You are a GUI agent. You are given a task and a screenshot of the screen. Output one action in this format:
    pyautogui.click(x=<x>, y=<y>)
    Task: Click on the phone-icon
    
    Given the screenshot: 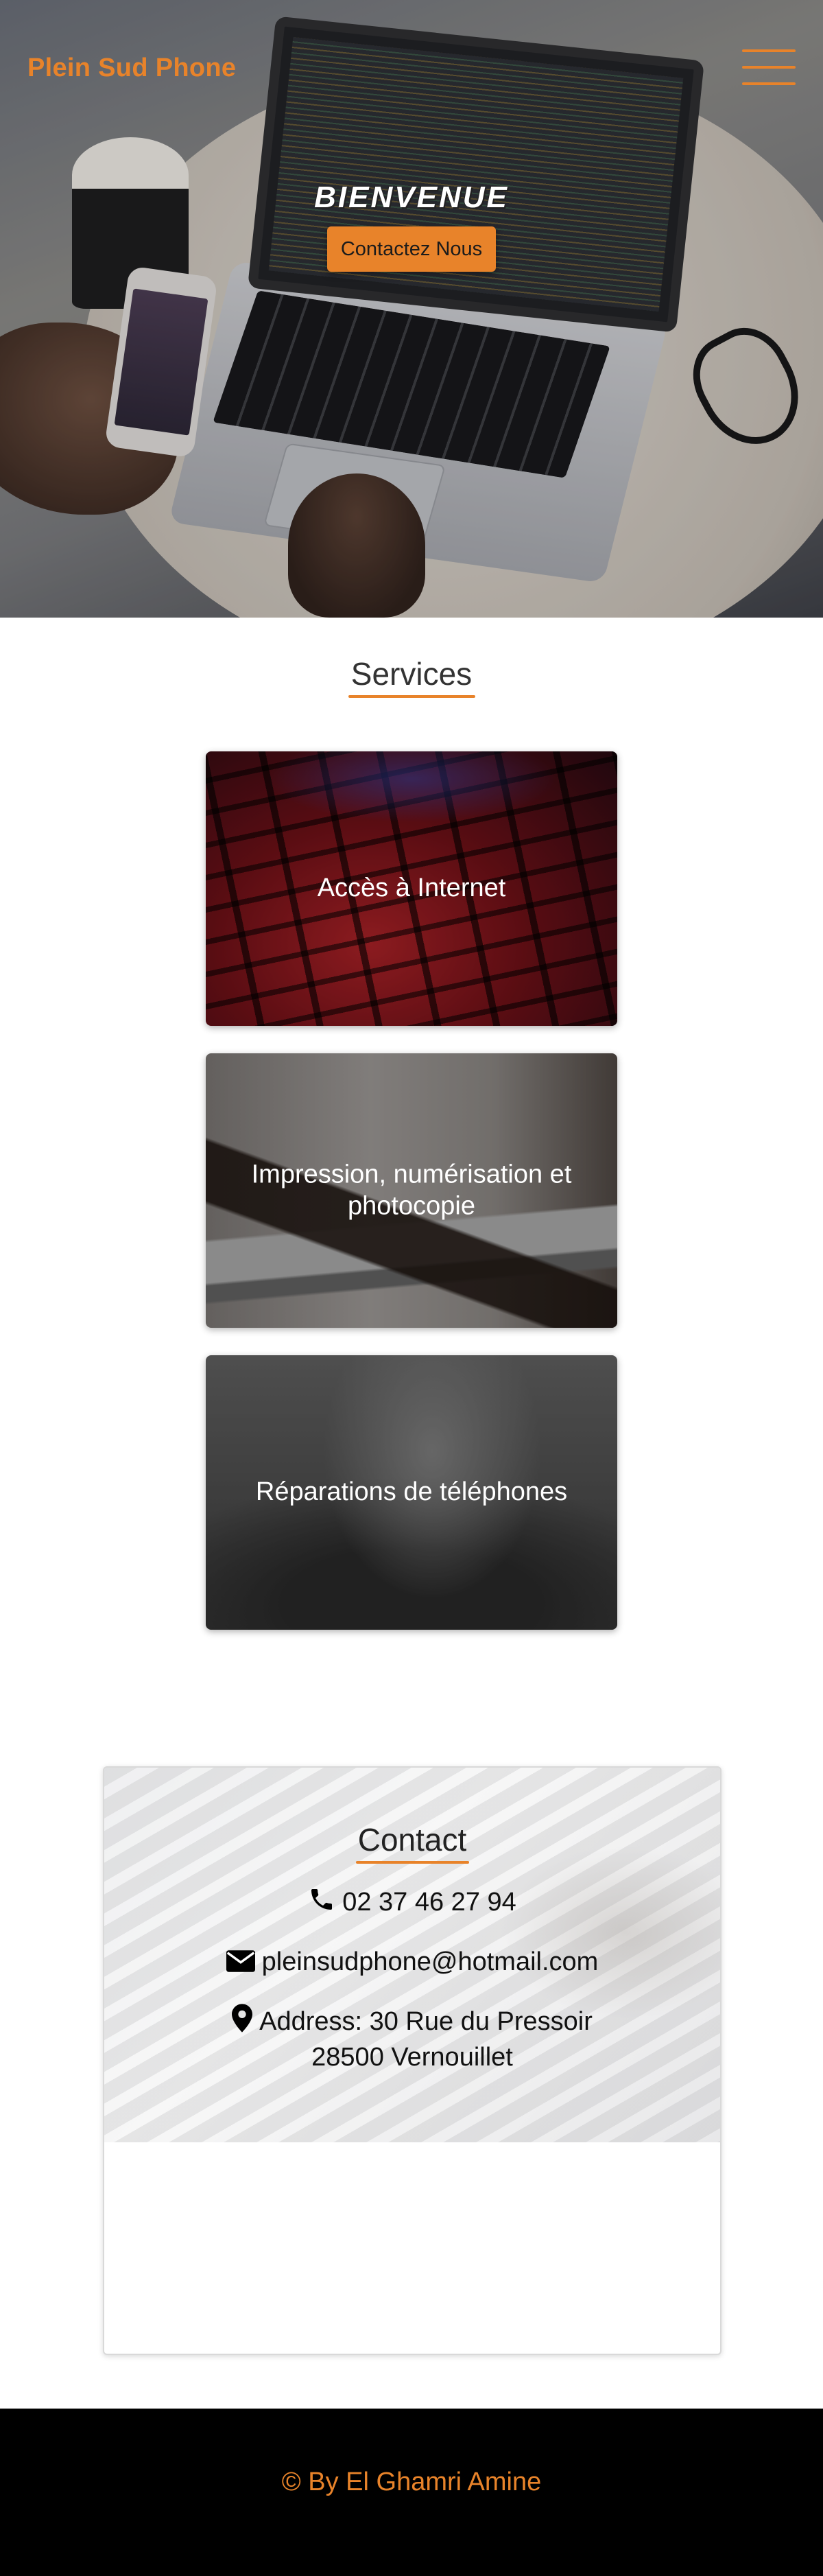 What is the action you would take?
    pyautogui.click(x=321, y=1904)
    